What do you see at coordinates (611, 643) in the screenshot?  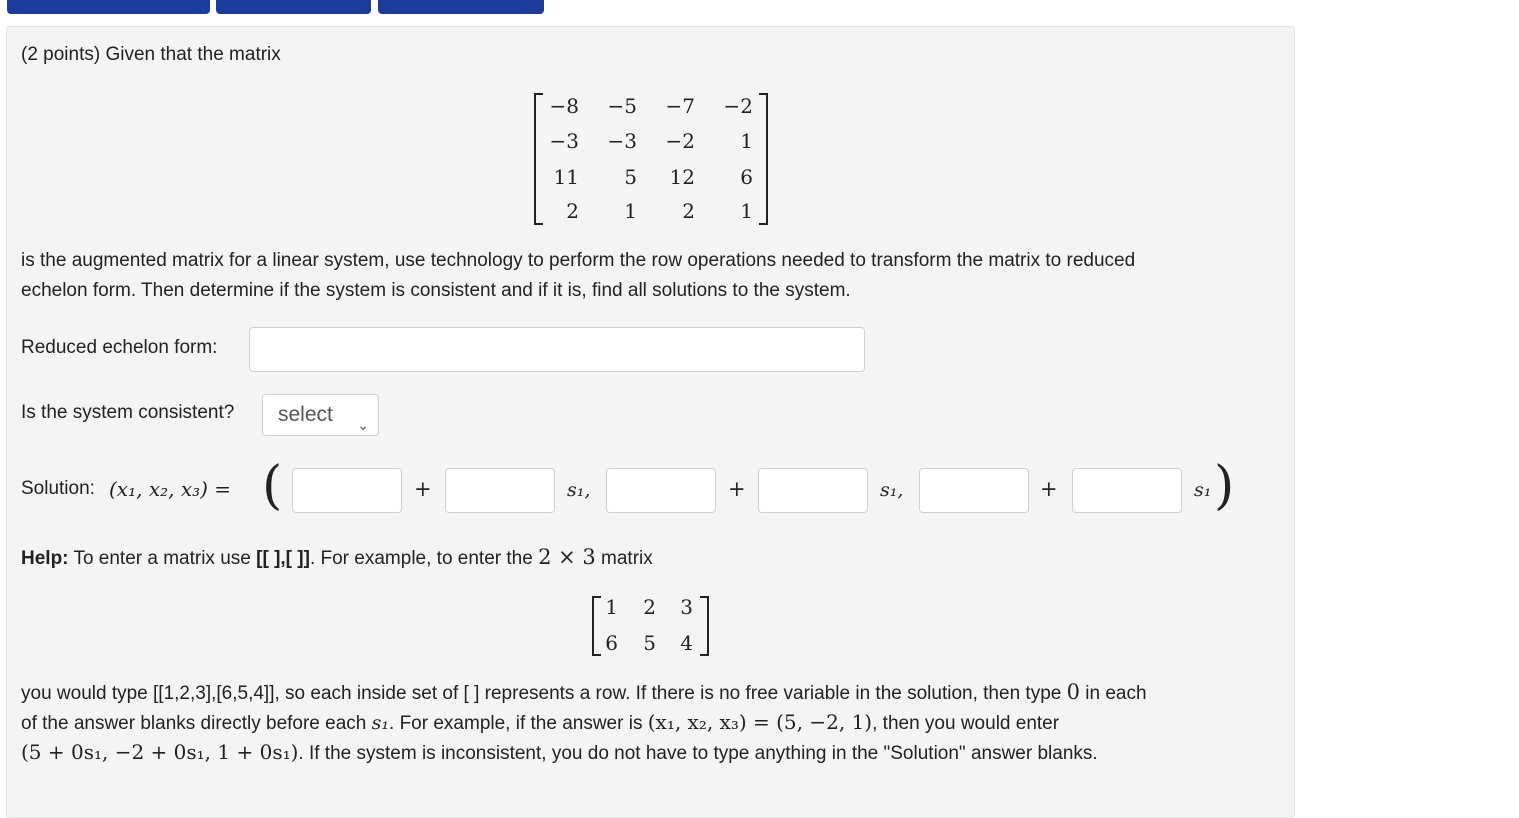 I see `example-cell: 6` at bounding box center [611, 643].